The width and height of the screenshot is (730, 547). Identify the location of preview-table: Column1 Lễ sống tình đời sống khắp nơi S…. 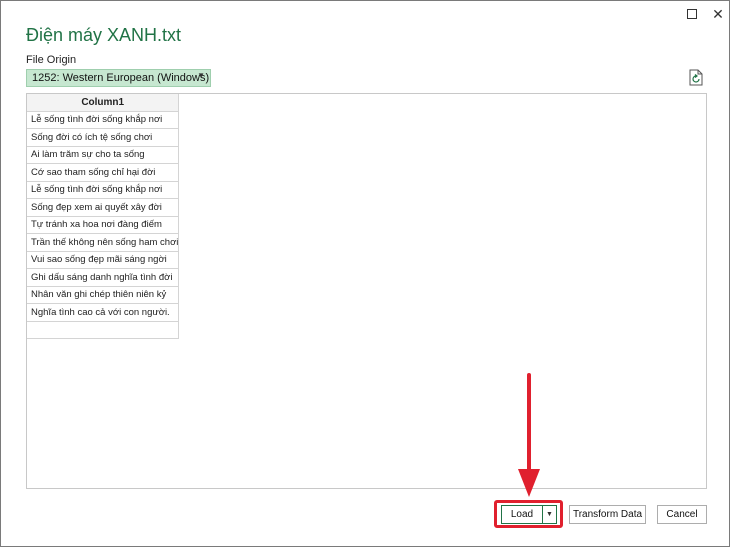
(103, 216).